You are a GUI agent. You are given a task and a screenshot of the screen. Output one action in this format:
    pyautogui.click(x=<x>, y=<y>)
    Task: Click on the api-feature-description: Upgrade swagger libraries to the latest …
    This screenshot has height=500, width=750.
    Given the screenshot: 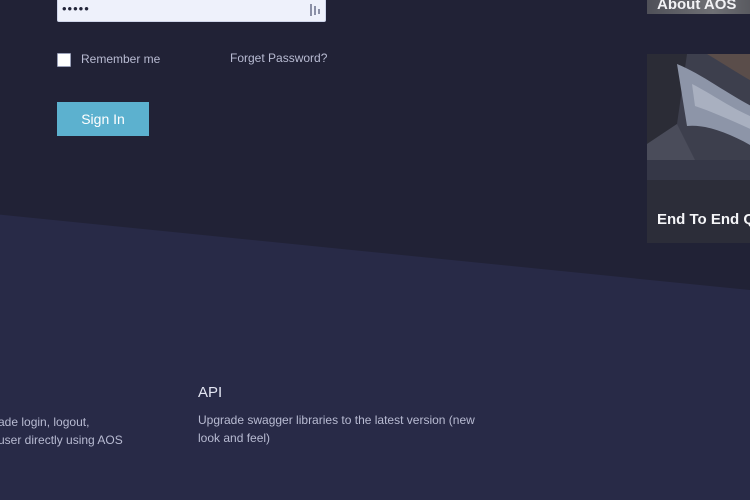 What is the action you would take?
    pyautogui.click(x=336, y=429)
    